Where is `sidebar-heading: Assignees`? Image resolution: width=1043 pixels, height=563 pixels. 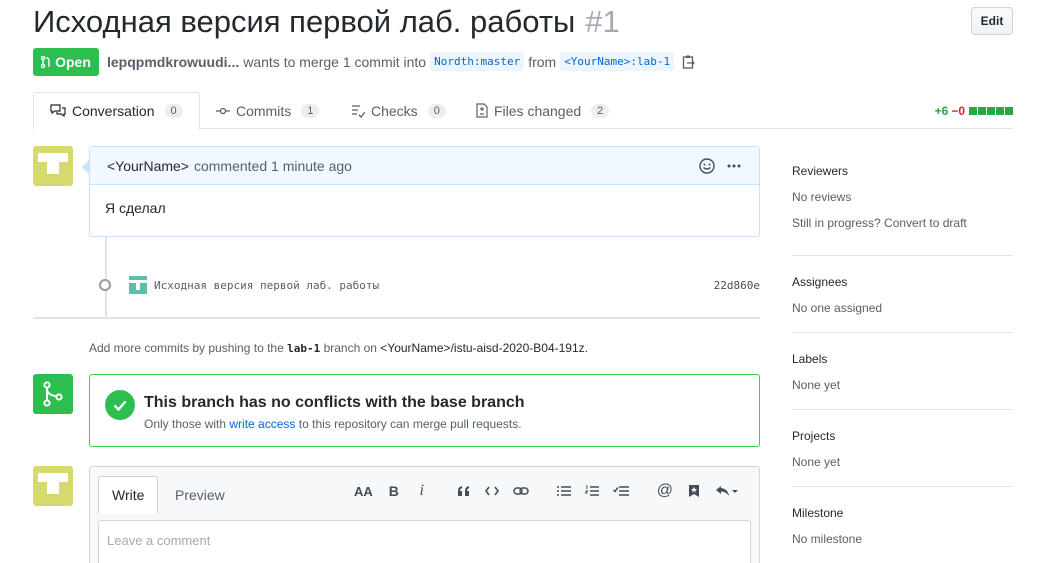 sidebar-heading: Assignees is located at coordinates (819, 282).